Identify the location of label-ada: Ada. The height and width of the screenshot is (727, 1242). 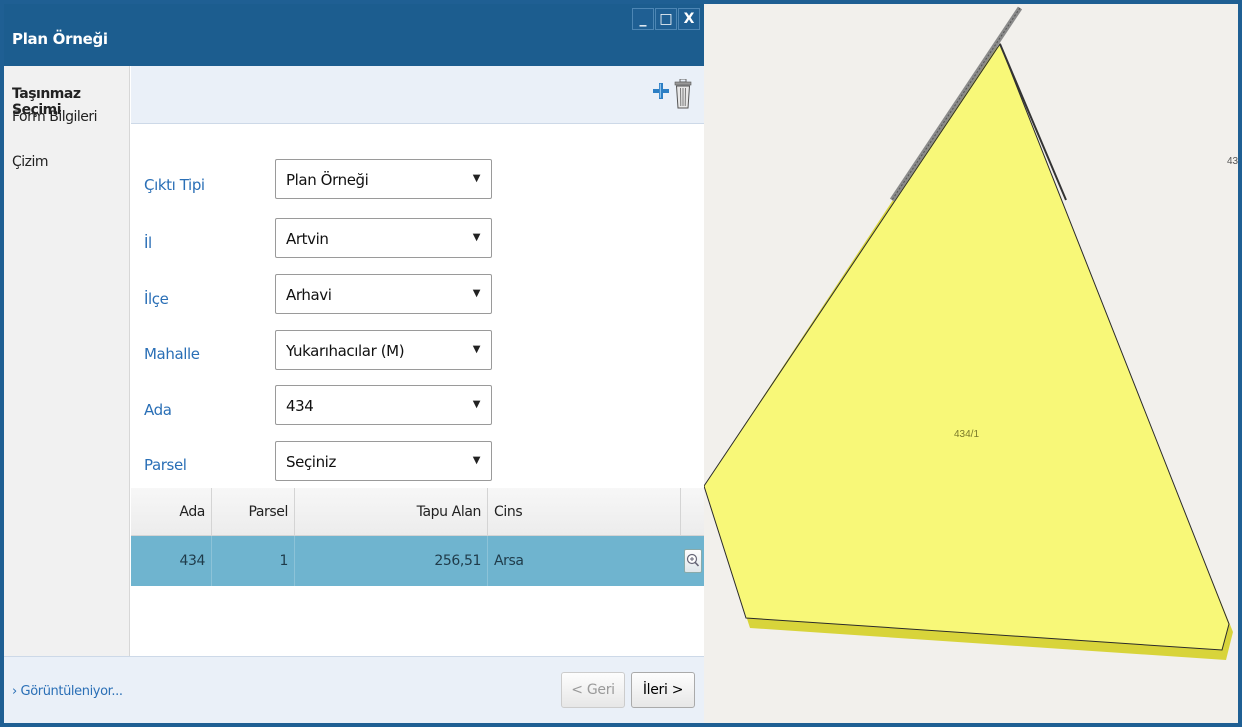
(158, 410).